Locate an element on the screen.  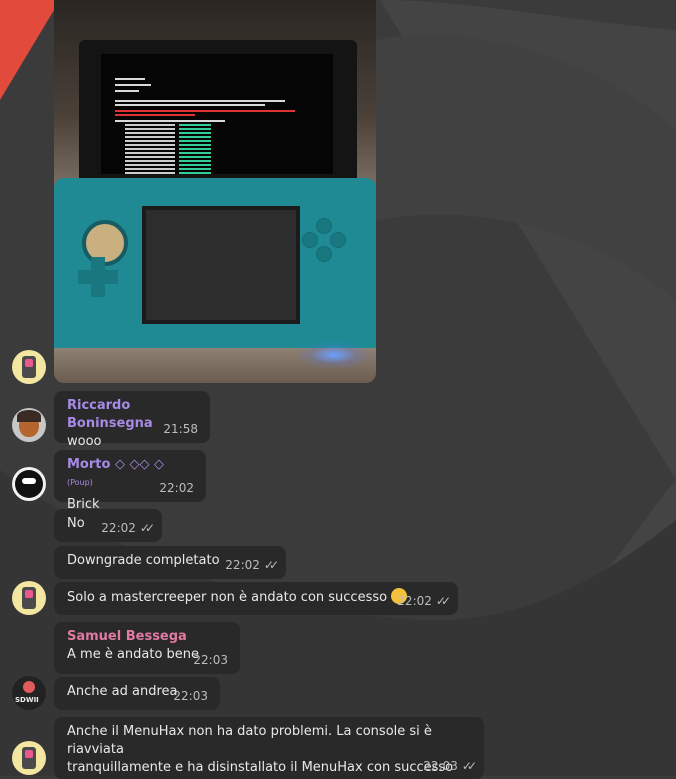
message-bubble: Riccardo Boninsegna wooo 21:58 is located at coordinates (132, 420).